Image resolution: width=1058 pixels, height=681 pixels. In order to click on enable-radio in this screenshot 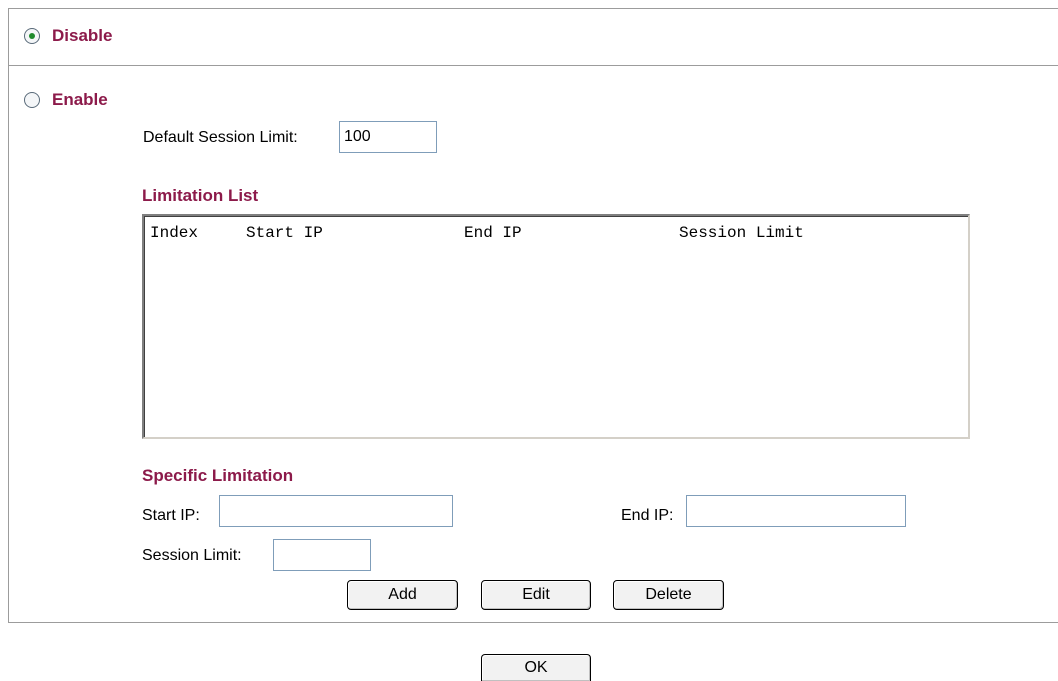, I will do `click(32, 100)`.